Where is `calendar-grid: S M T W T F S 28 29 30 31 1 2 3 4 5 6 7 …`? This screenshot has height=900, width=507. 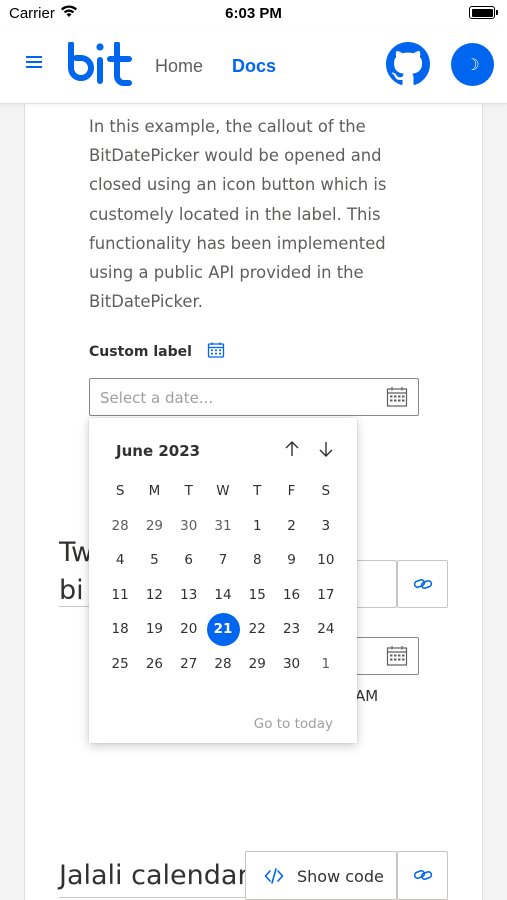
calendar-grid: S M T W T F S 28 29 30 31 1 2 3 4 5 6 7 … is located at coordinates (223, 577).